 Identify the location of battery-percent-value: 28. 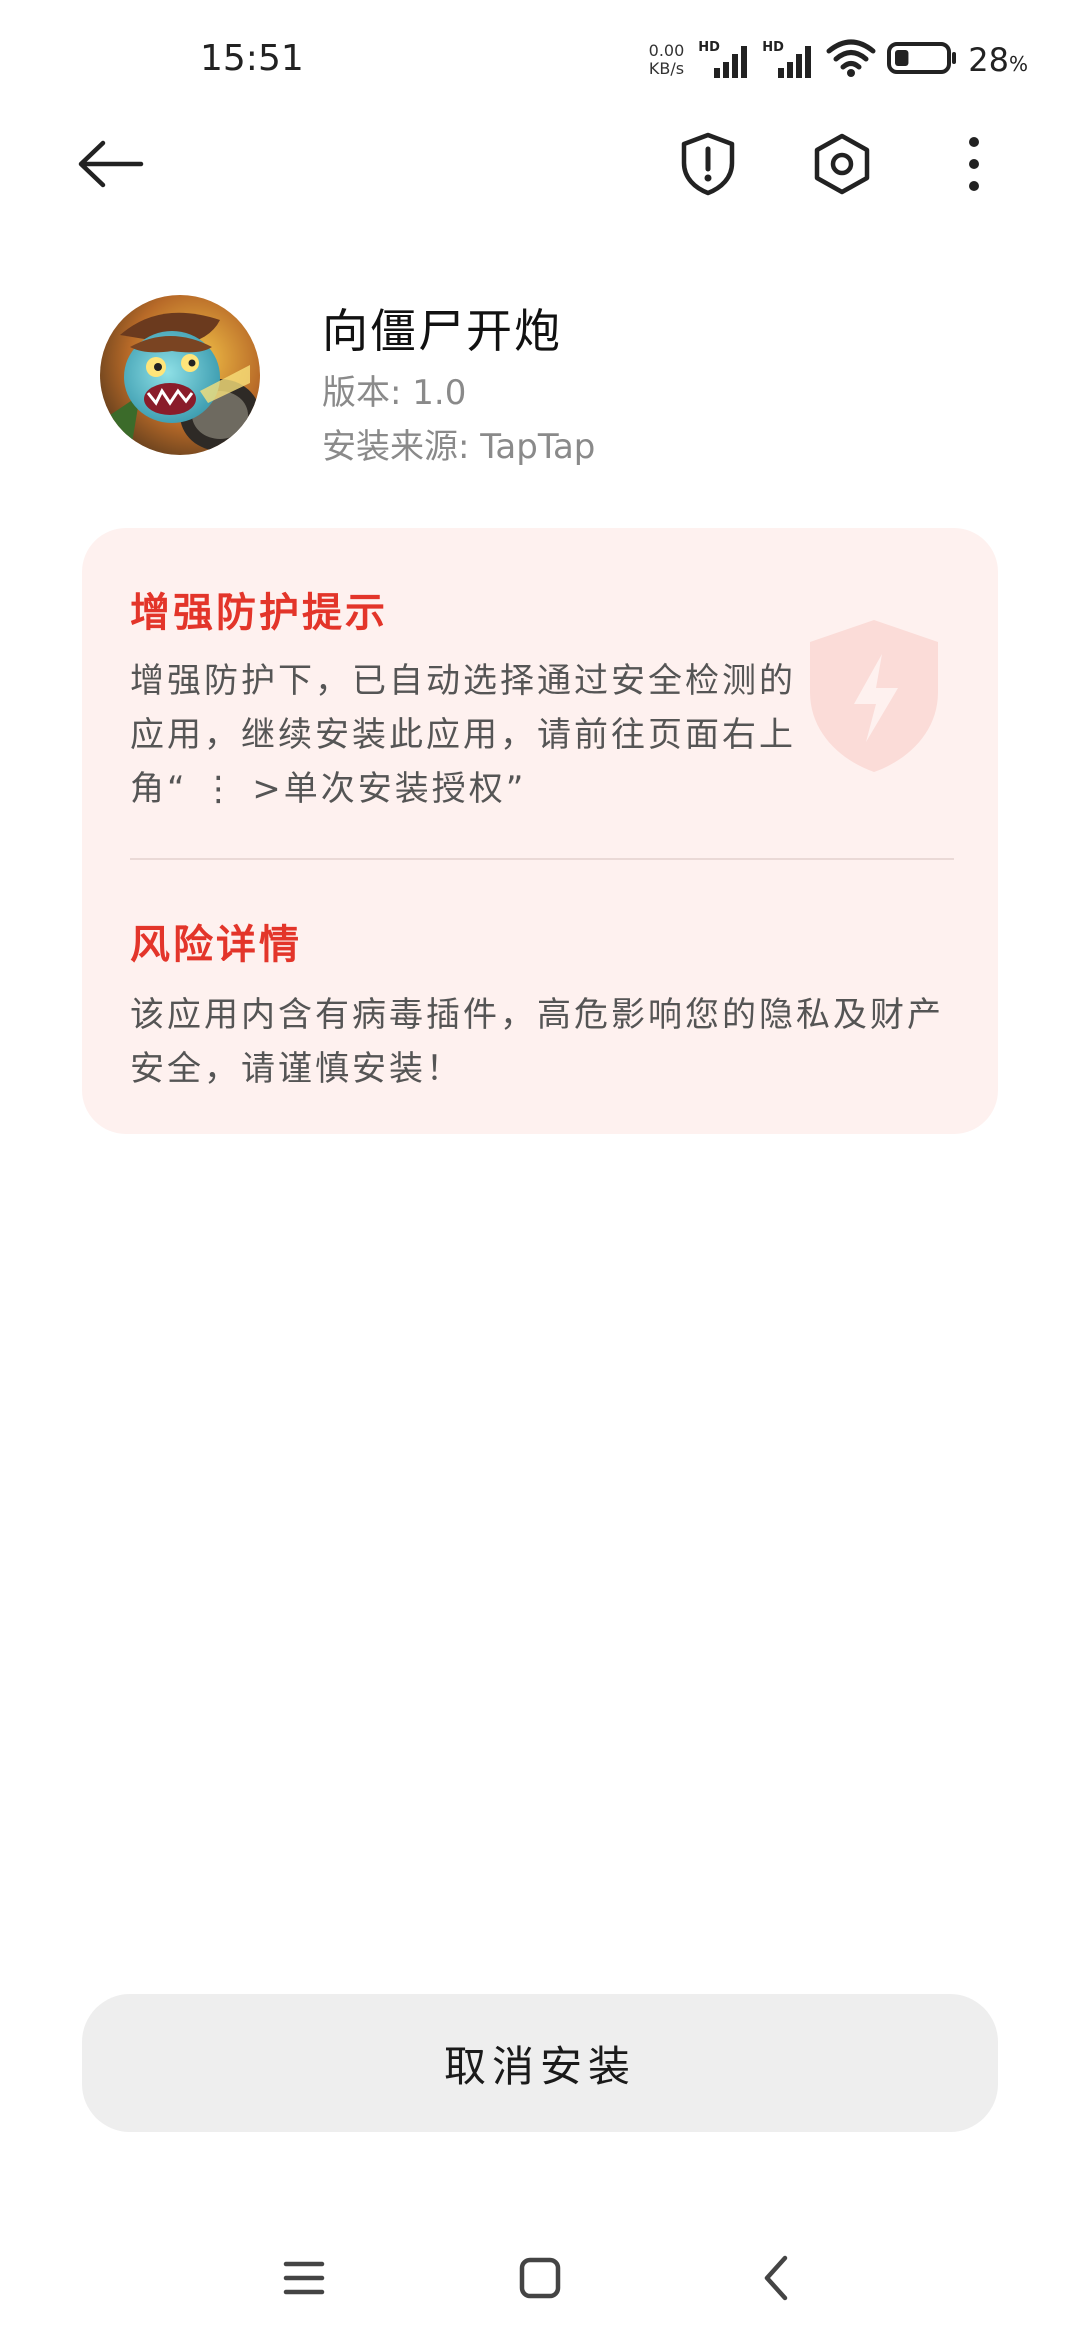
(988, 60).